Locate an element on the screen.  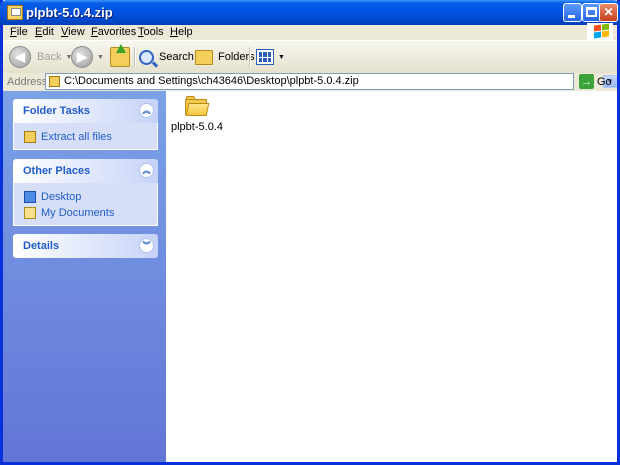
folder-tasks-body: Extract all files is located at coordinates (85, 136).